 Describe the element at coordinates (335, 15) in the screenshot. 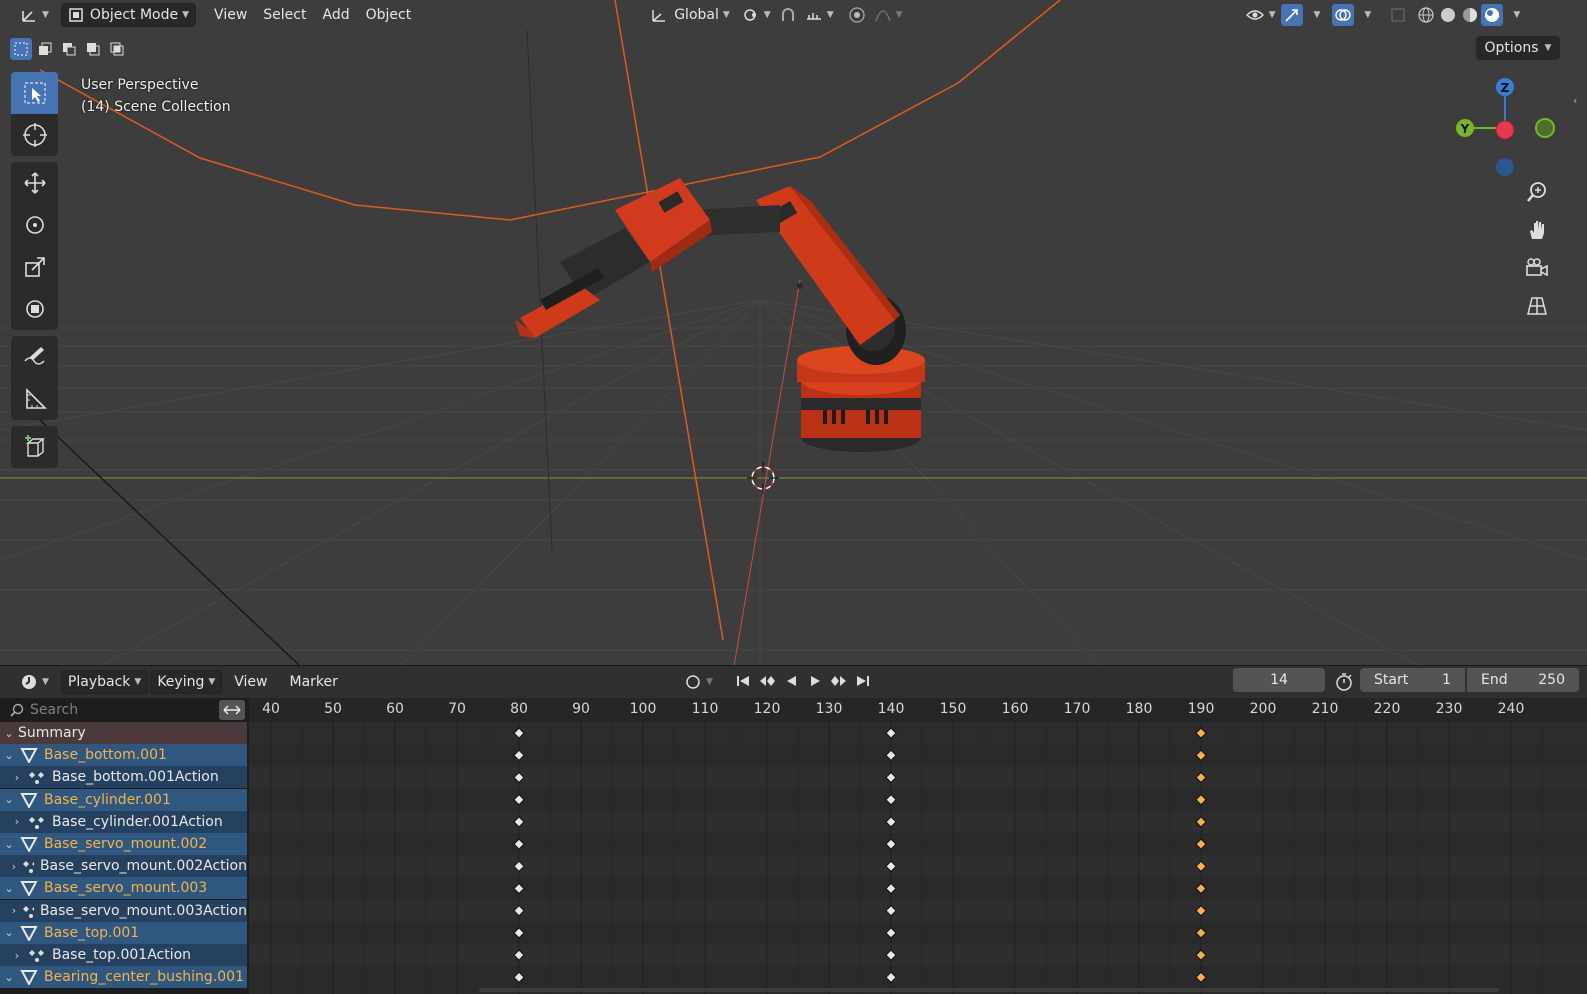

I see `menu-add: Add` at that location.